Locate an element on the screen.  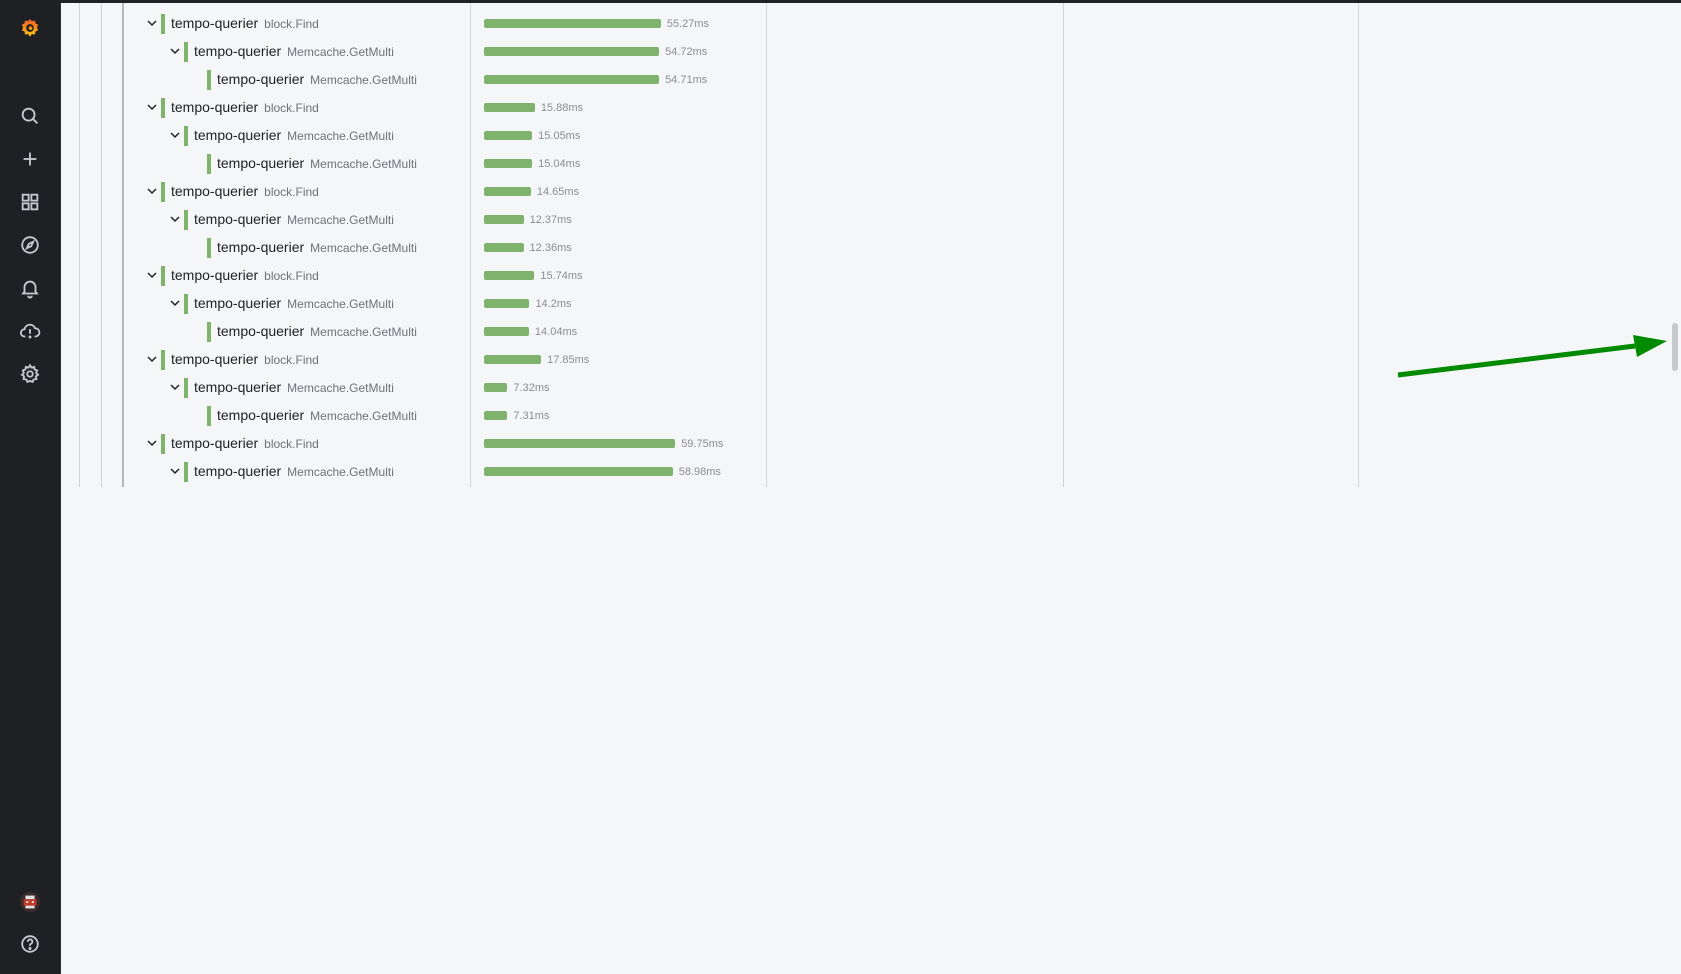
span-row: tempo-querier block.Find 55.27ms is located at coordinates (870, 24).